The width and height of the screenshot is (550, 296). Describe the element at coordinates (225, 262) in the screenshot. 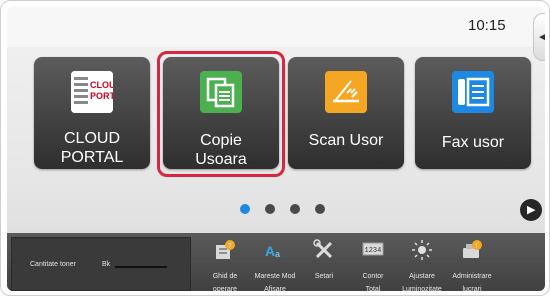

I see `operation-guide-button: ? Ghid de operare` at that location.